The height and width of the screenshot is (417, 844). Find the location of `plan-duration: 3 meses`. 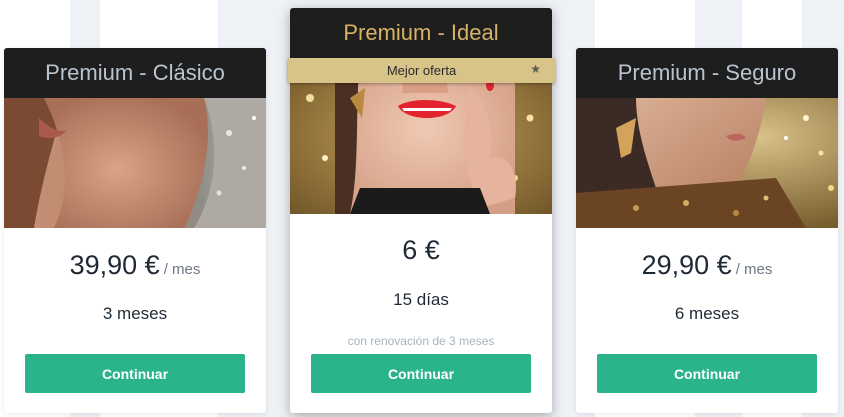

plan-duration: 3 meses is located at coordinates (135, 313).